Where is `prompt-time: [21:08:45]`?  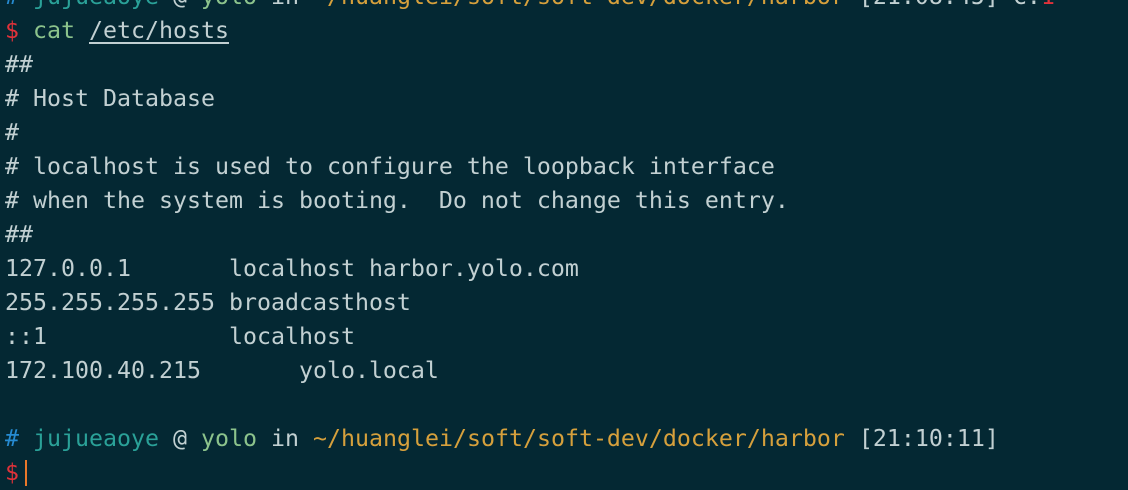 prompt-time: [21:08:45] is located at coordinates (929, 5).